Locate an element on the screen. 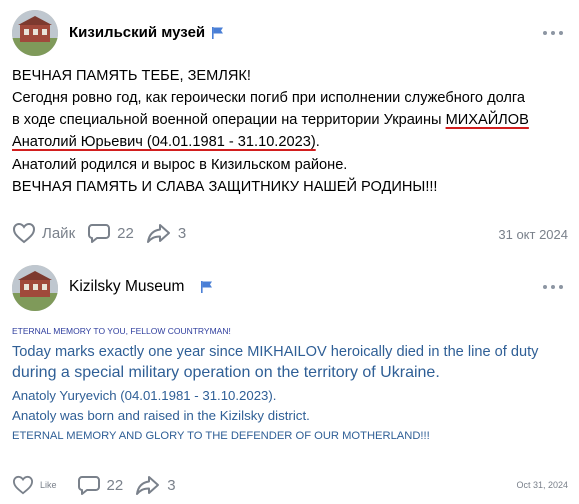 This screenshot has height=504, width=579. name-highlight: МИХАЙЛОВ is located at coordinates (487, 120).